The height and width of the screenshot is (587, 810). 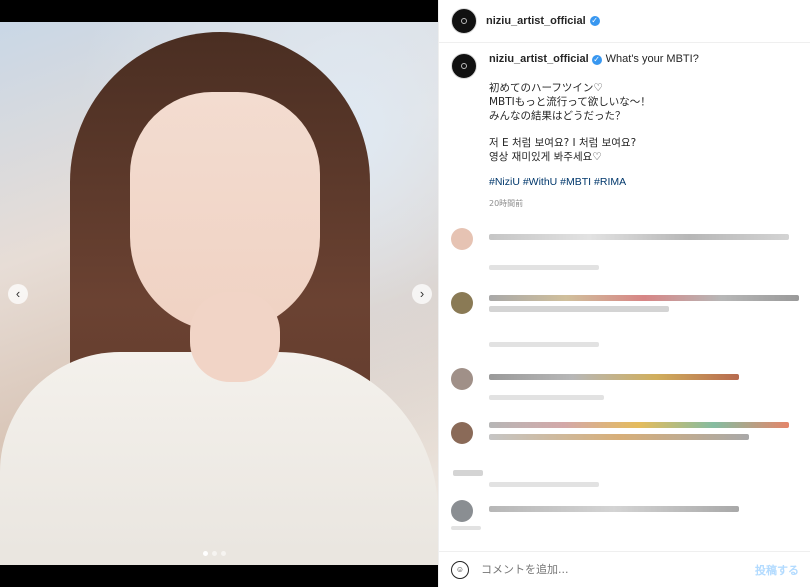 I want to click on username-link: niziu_artist_official, so click(x=536, y=21).